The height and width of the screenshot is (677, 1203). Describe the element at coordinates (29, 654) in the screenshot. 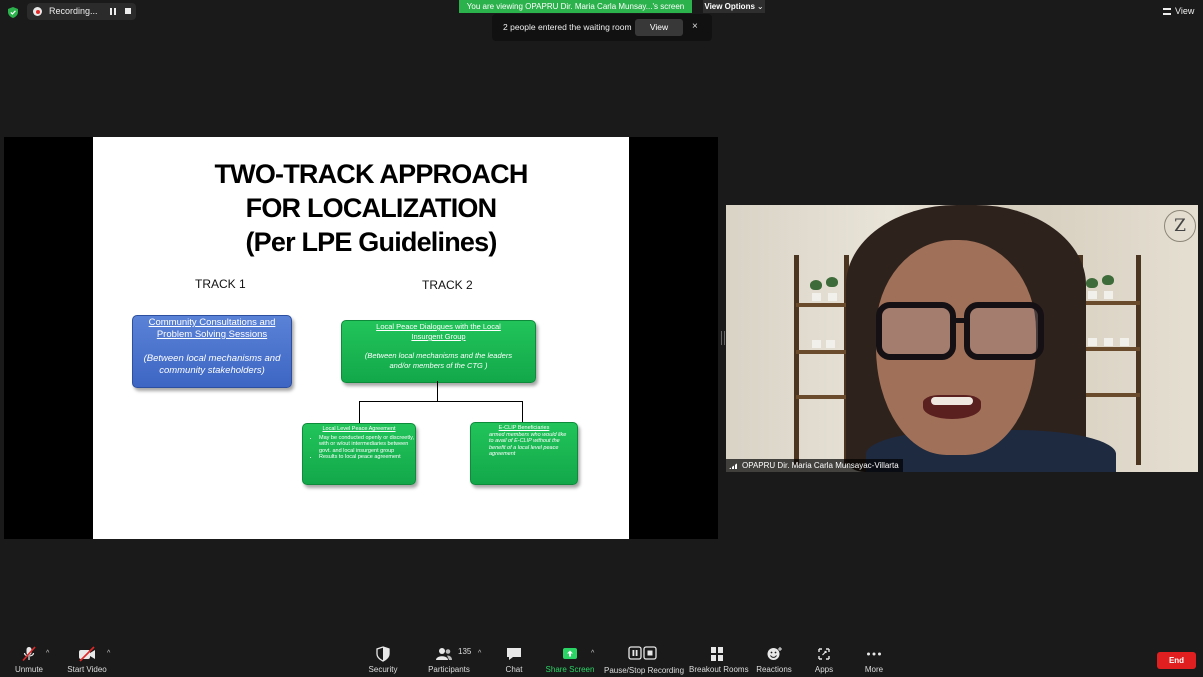

I see `microphone-muted-icon` at that location.